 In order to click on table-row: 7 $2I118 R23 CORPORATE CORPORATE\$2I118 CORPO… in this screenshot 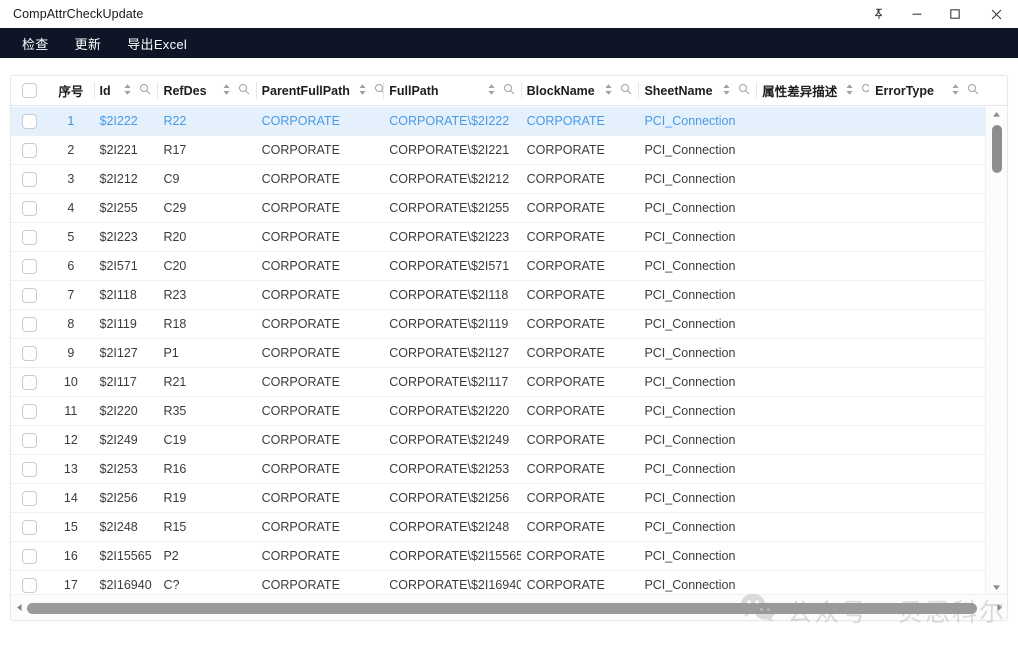, I will do `click(509, 295)`.